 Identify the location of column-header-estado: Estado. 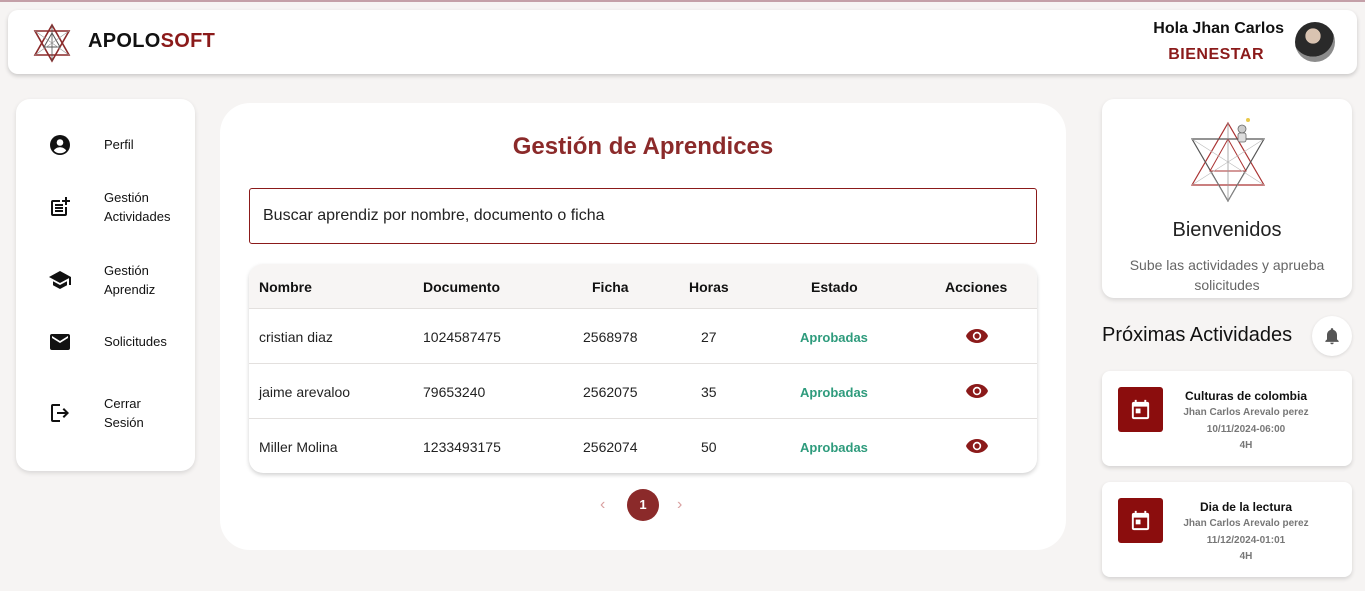
(834, 287).